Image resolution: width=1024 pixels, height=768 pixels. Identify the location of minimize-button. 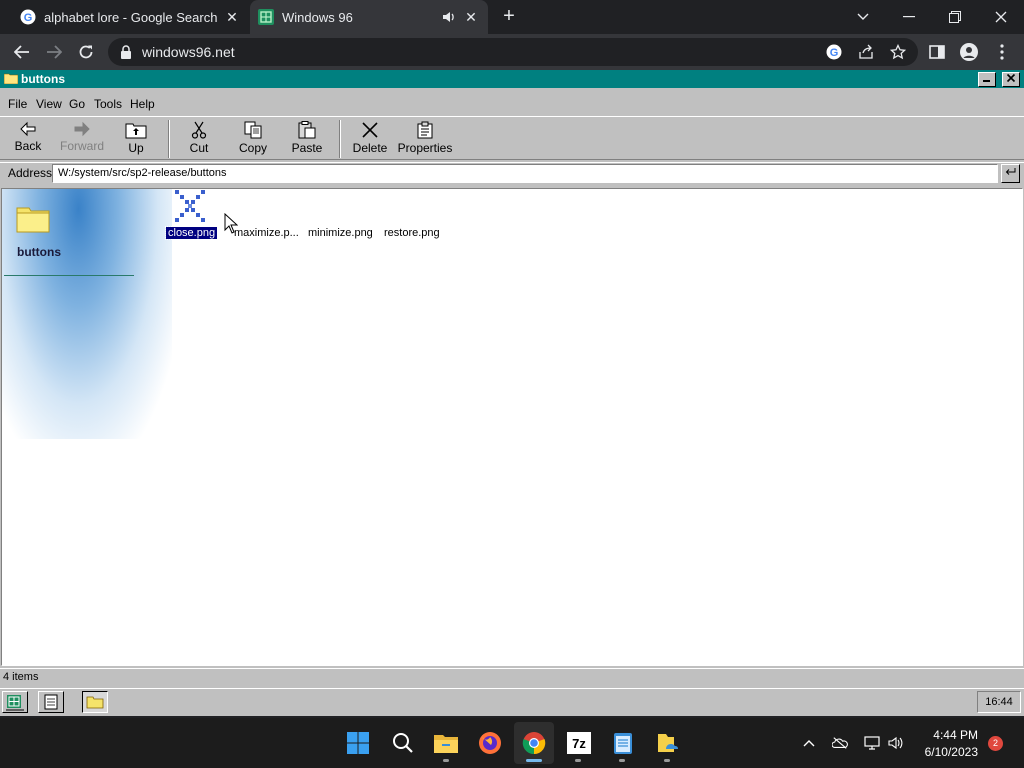
(987, 79).